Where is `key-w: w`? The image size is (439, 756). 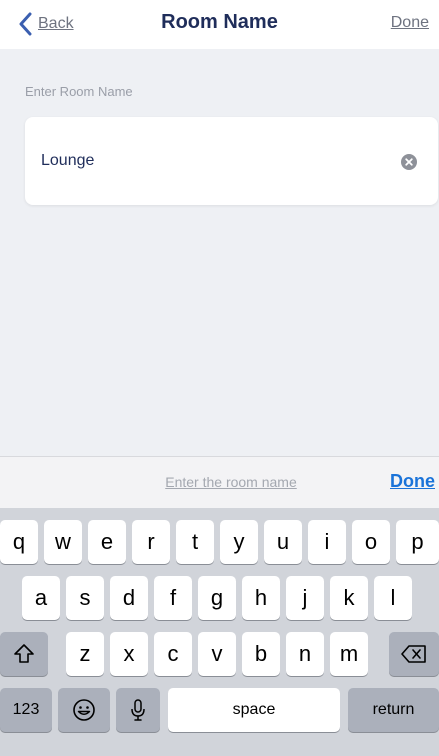 key-w: w is located at coordinates (63, 542).